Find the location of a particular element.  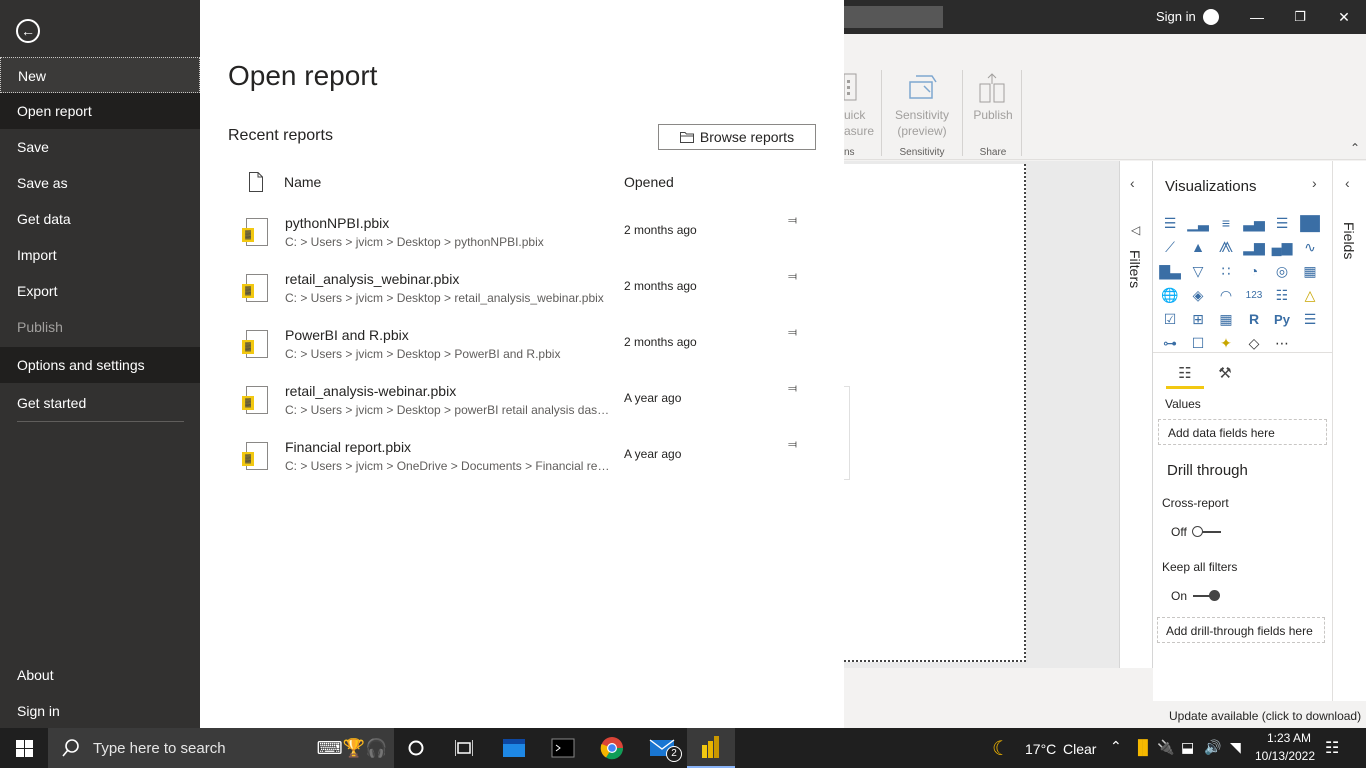

area-chart-icon: ▲ is located at coordinates (1198, 247).